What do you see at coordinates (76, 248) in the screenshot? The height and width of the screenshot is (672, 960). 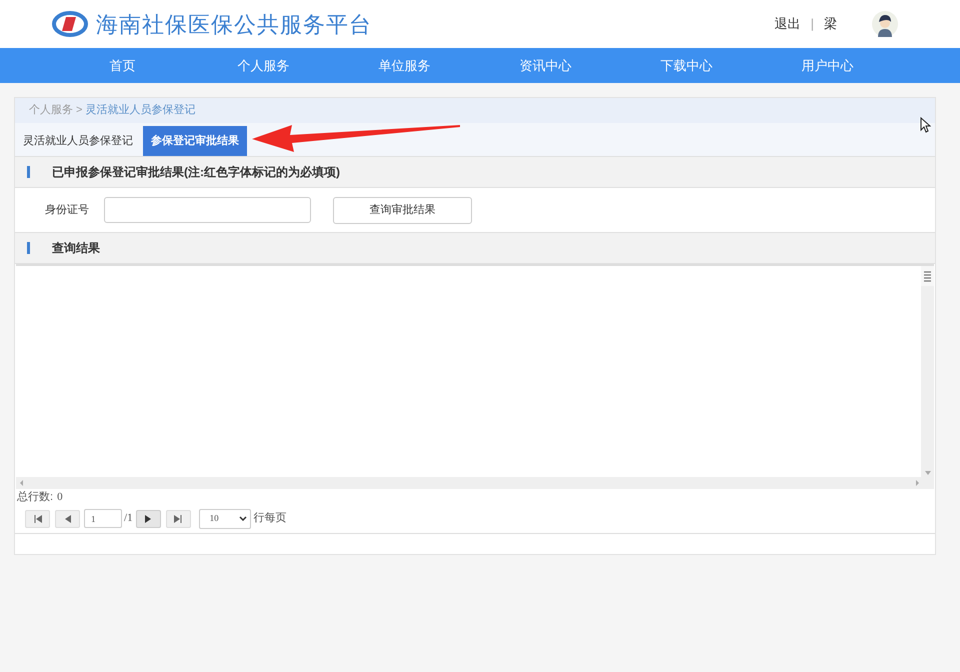 I see `section-title: 查询结果` at bounding box center [76, 248].